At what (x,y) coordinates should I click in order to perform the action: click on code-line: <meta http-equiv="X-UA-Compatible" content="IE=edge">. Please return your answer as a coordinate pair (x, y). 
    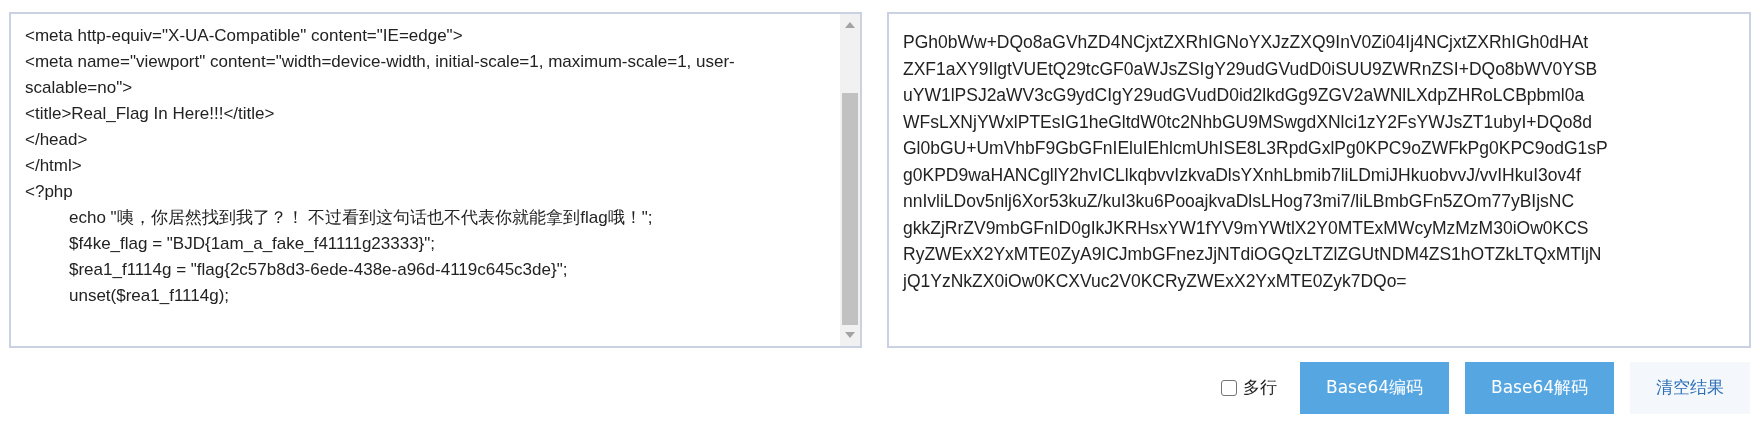
    Looking at the image, I should click on (244, 36).